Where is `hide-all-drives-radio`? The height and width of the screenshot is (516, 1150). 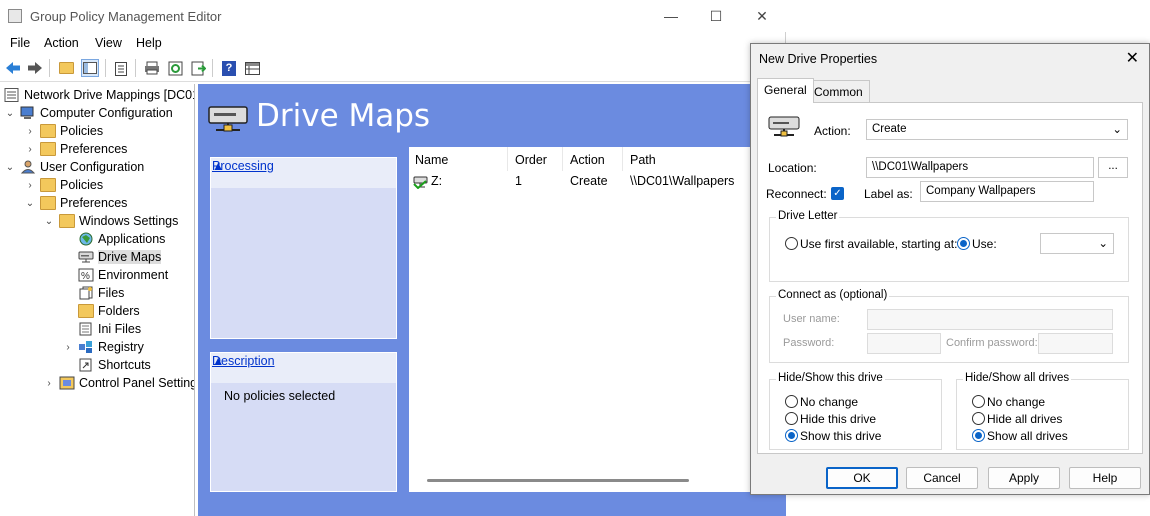 hide-all-drives-radio is located at coordinates (978, 418).